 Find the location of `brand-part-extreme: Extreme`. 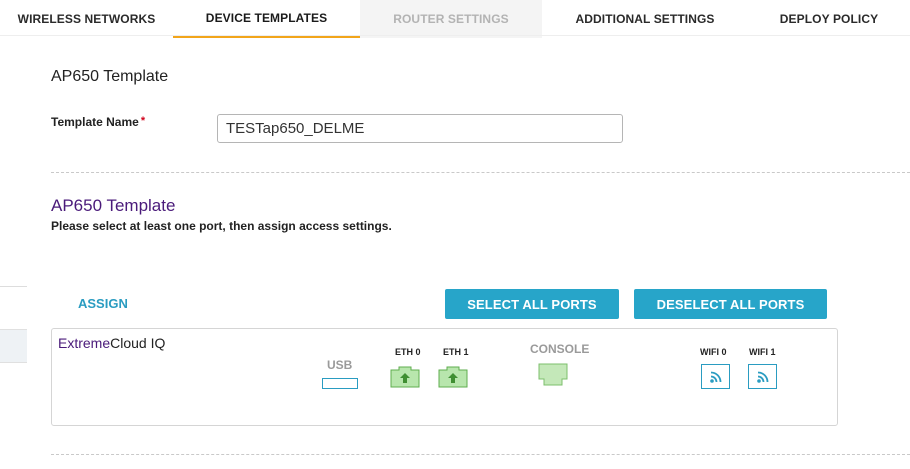

brand-part-extreme: Extreme is located at coordinates (84, 343).